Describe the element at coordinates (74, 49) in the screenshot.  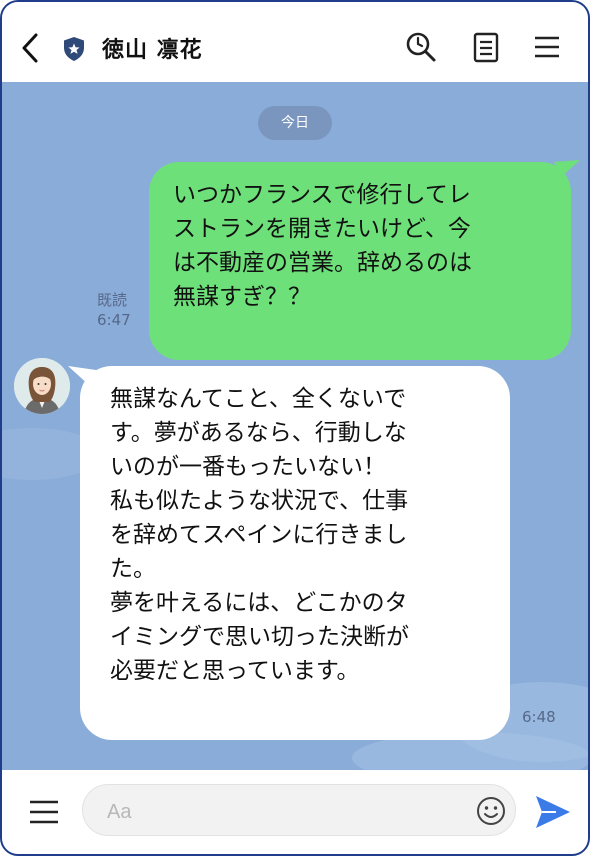
I see `shield-star-icon` at that location.